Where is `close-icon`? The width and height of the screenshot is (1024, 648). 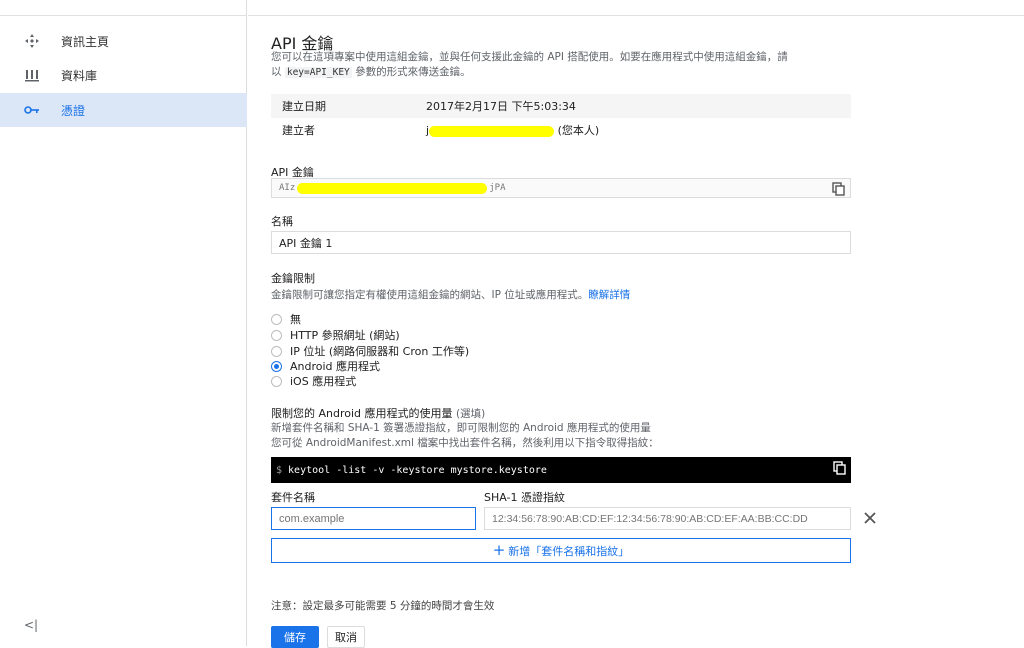
close-icon is located at coordinates (870, 518).